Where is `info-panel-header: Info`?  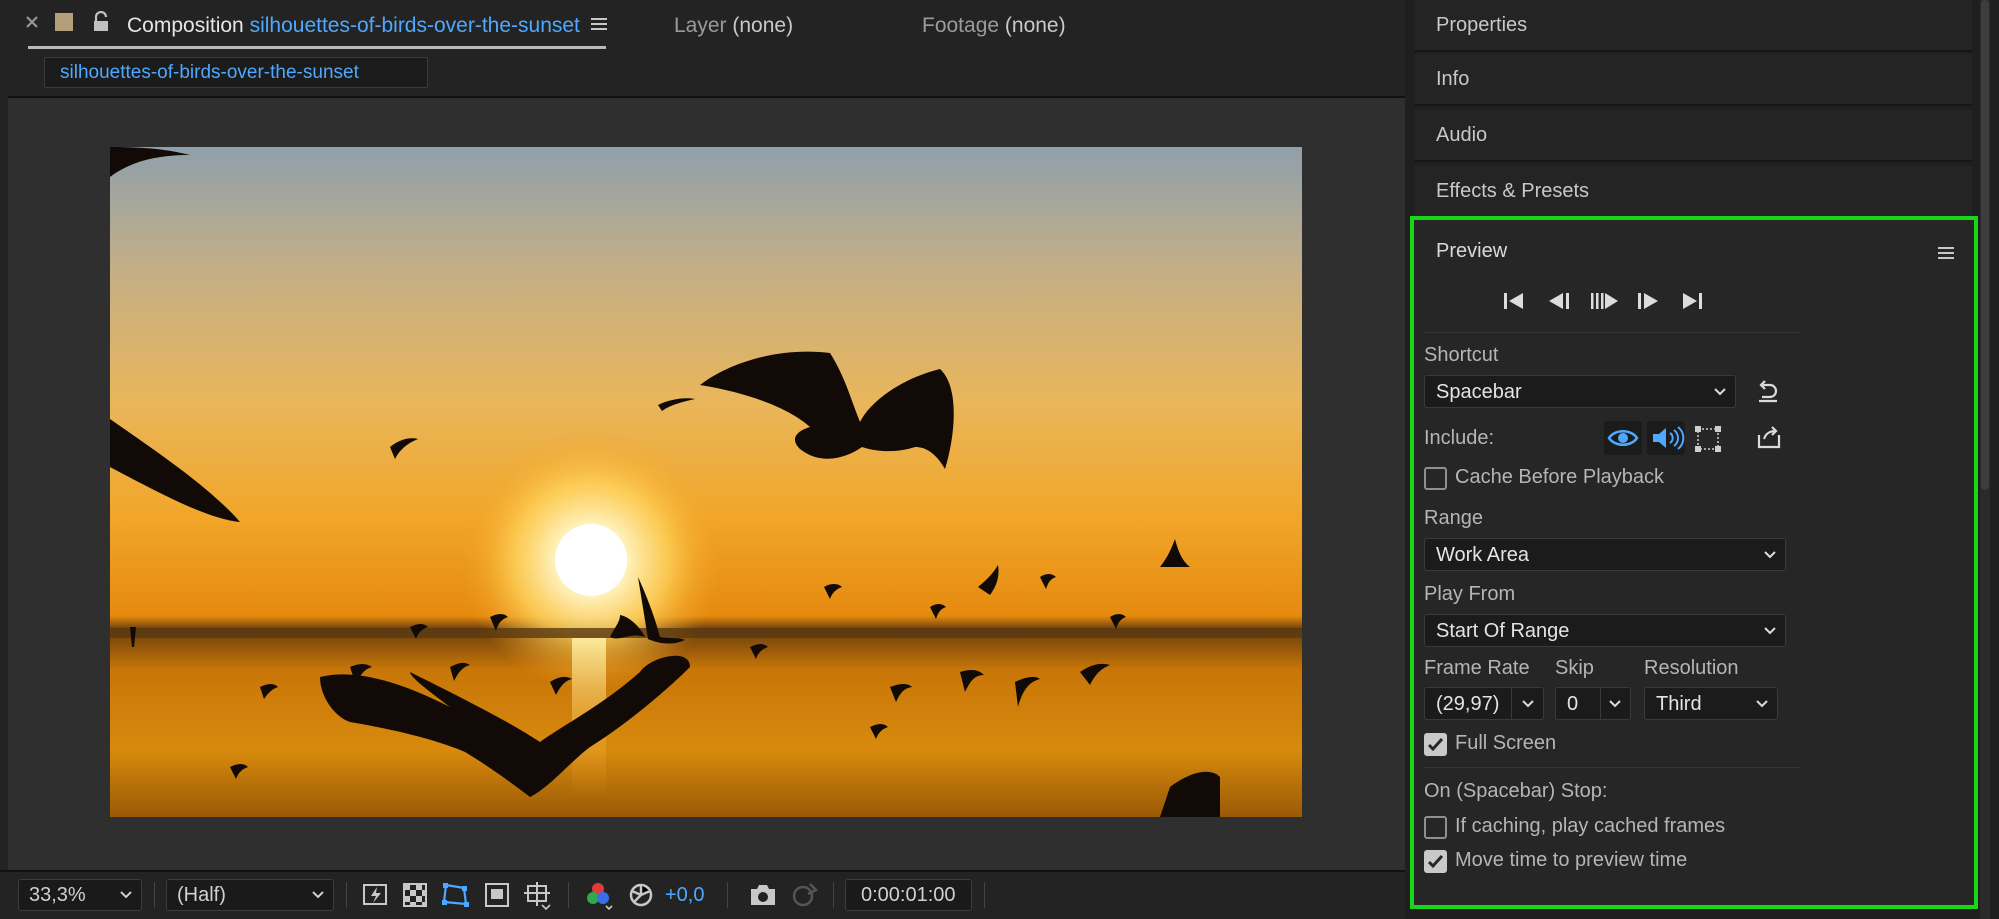 info-panel-header: Info is located at coordinates (1693, 80).